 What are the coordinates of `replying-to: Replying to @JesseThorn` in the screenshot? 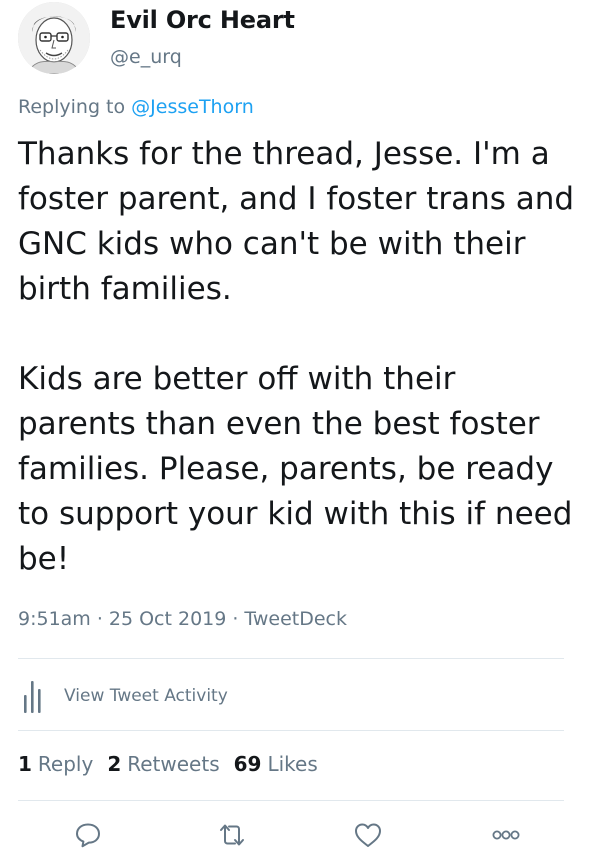 It's located at (136, 107).